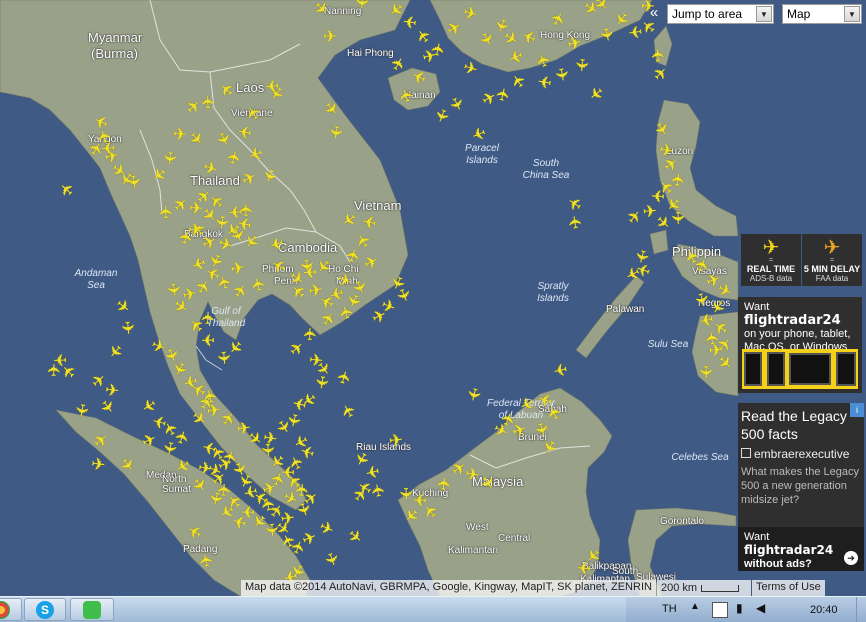 This screenshot has width=866, height=622. I want to click on skype-icon: S, so click(45, 610).